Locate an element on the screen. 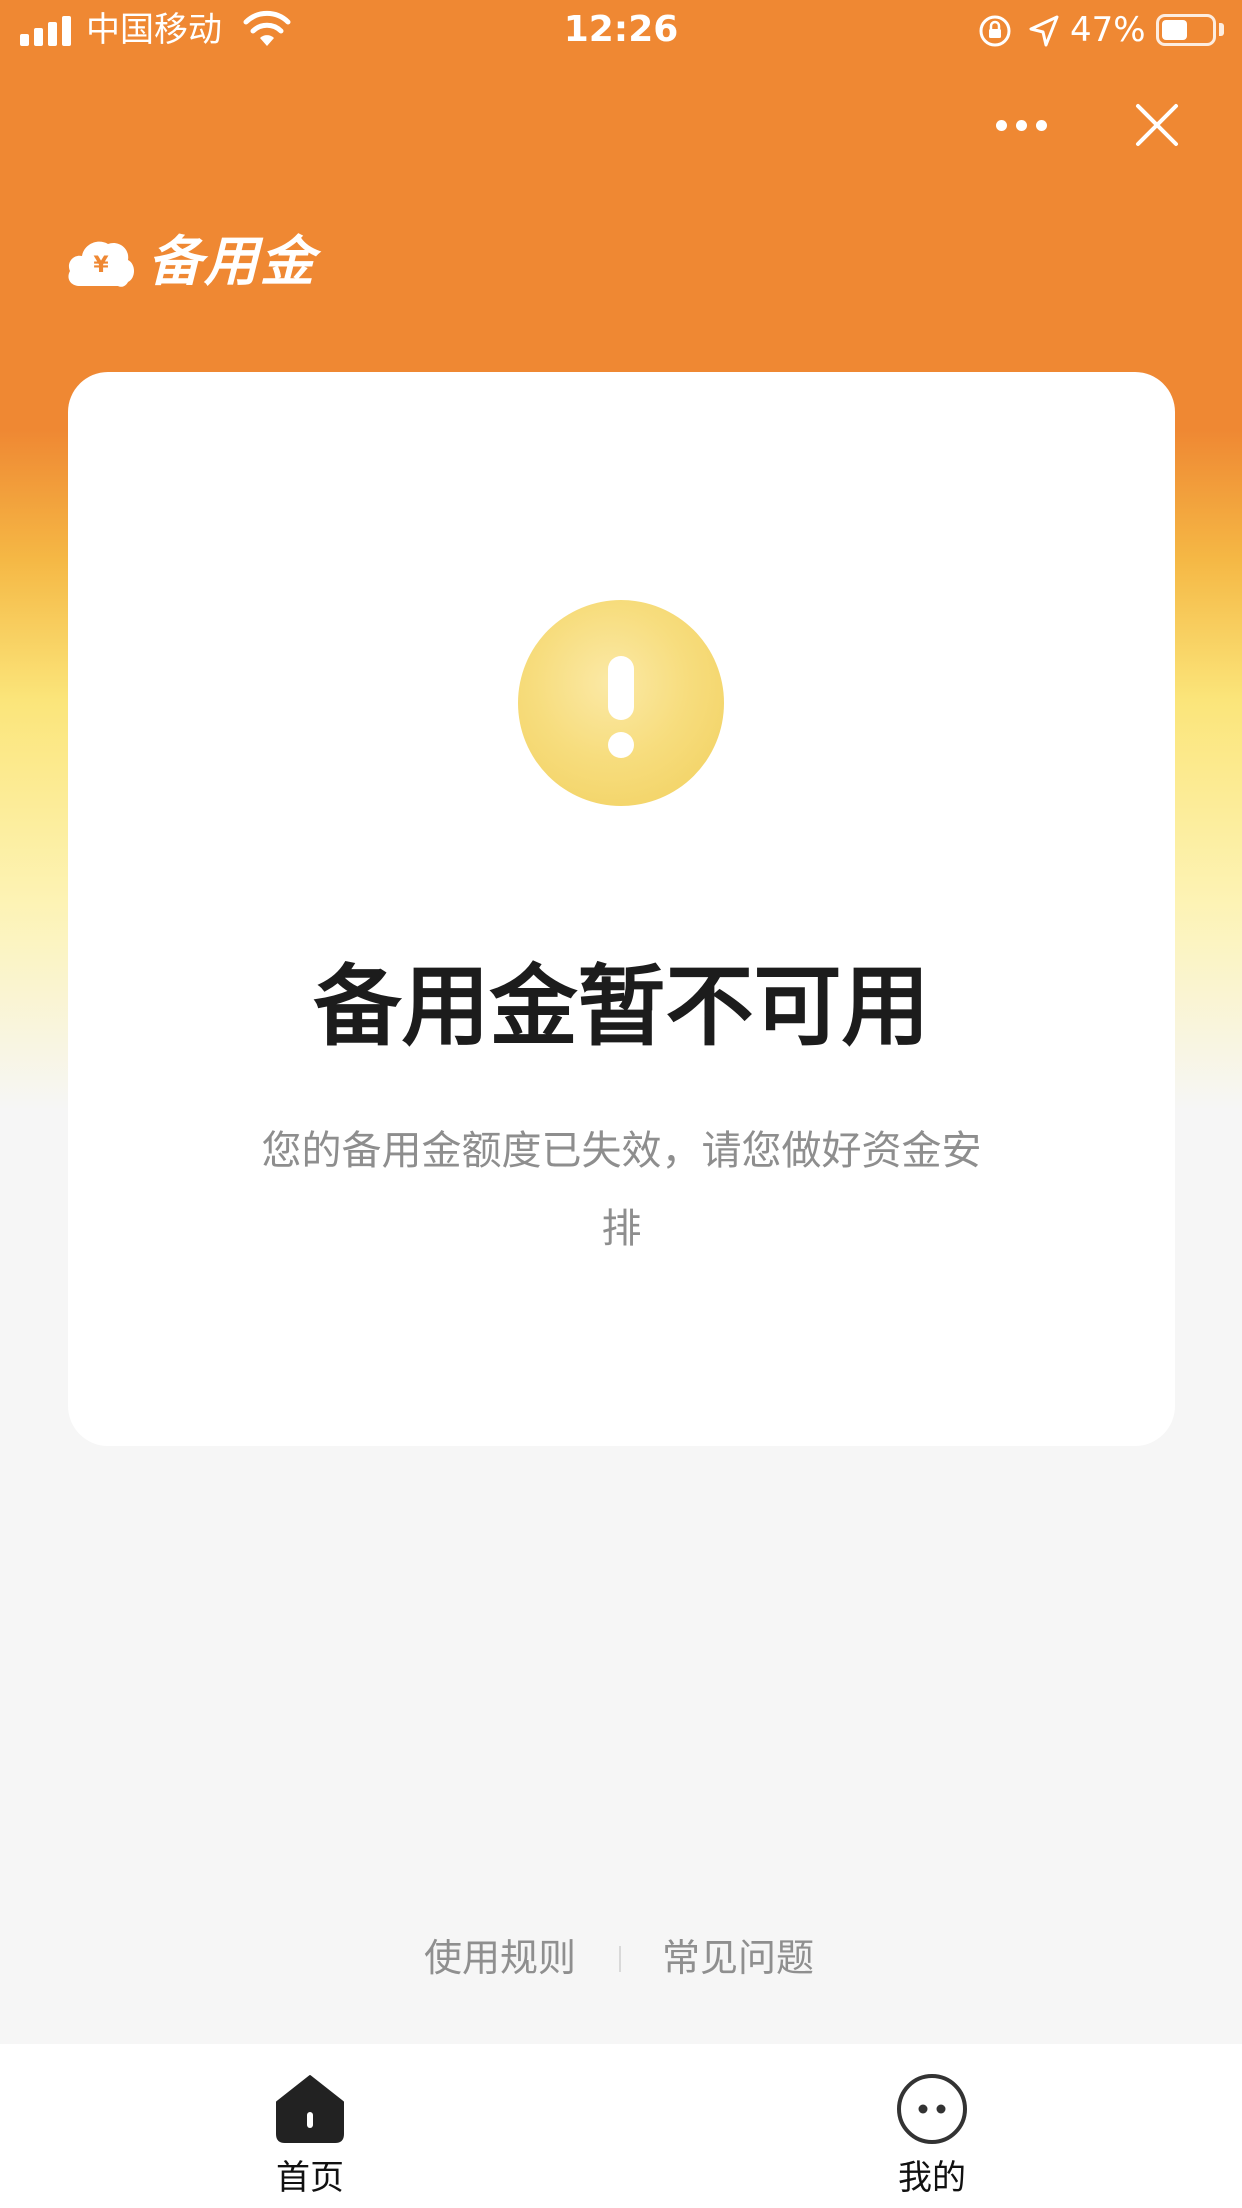  footer-links: 使用规则 常见问题 is located at coordinates (621, 1958).